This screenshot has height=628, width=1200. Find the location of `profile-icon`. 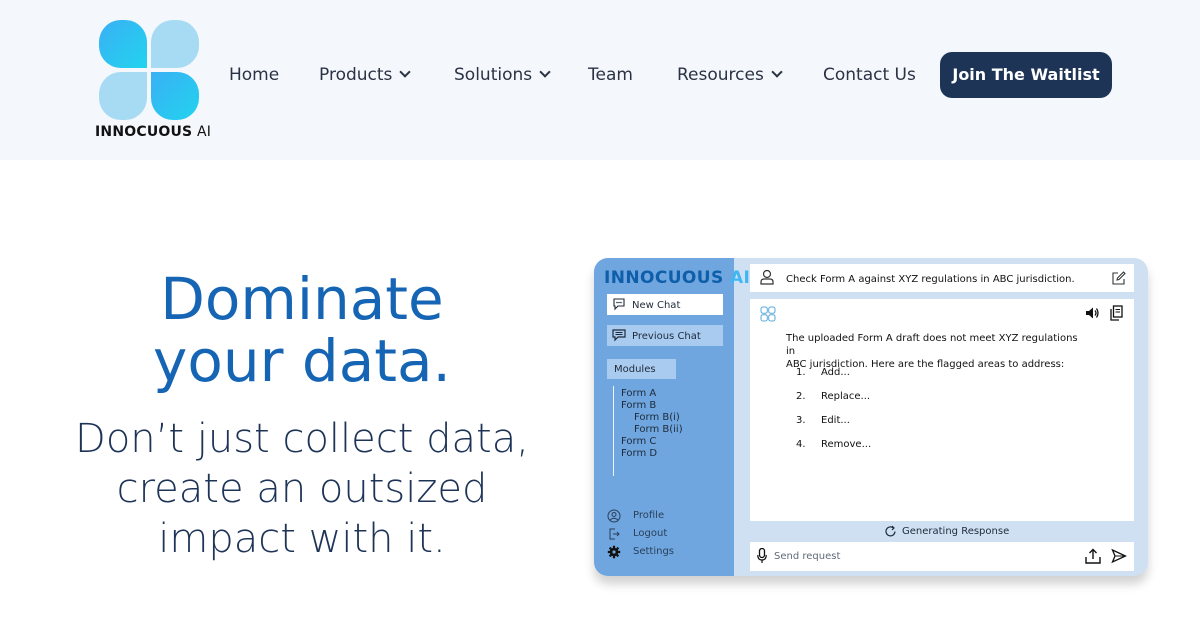

profile-icon is located at coordinates (614, 516).